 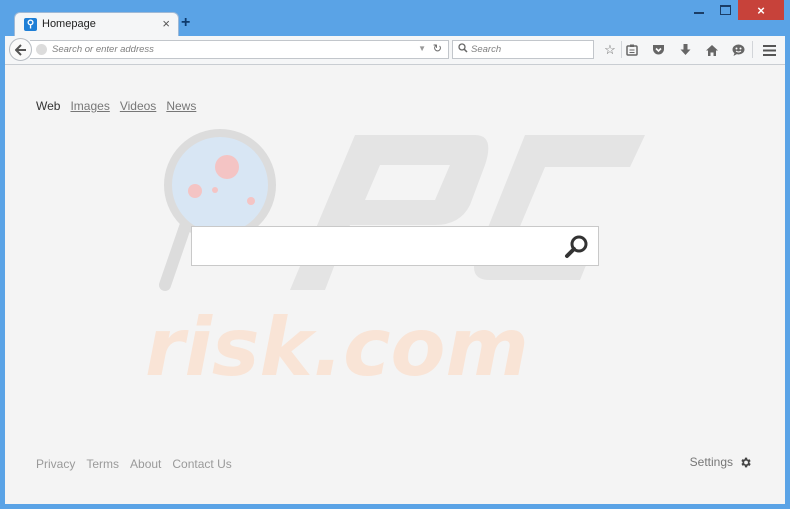 What do you see at coordinates (685, 50) in the screenshot?
I see `download-icon` at bounding box center [685, 50].